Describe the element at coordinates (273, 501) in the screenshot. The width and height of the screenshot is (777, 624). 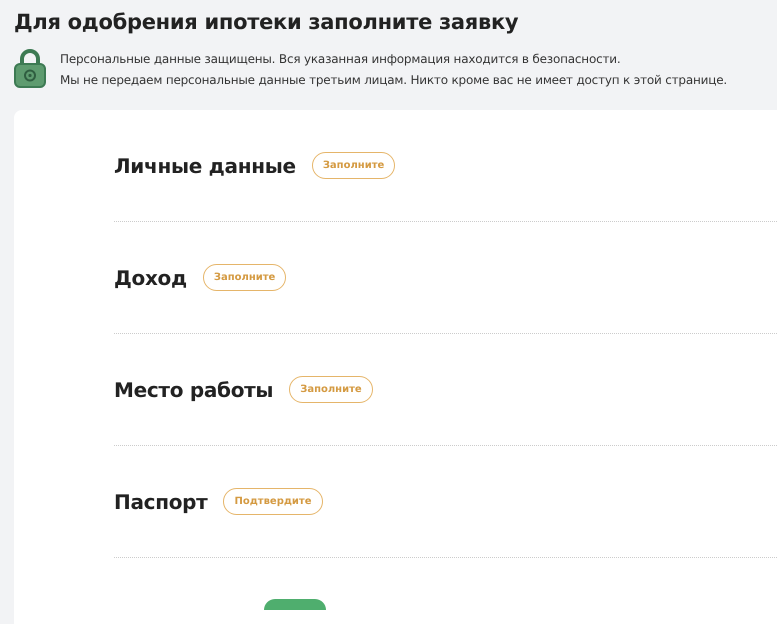
I see `status-badge: Подтвердите` at that location.